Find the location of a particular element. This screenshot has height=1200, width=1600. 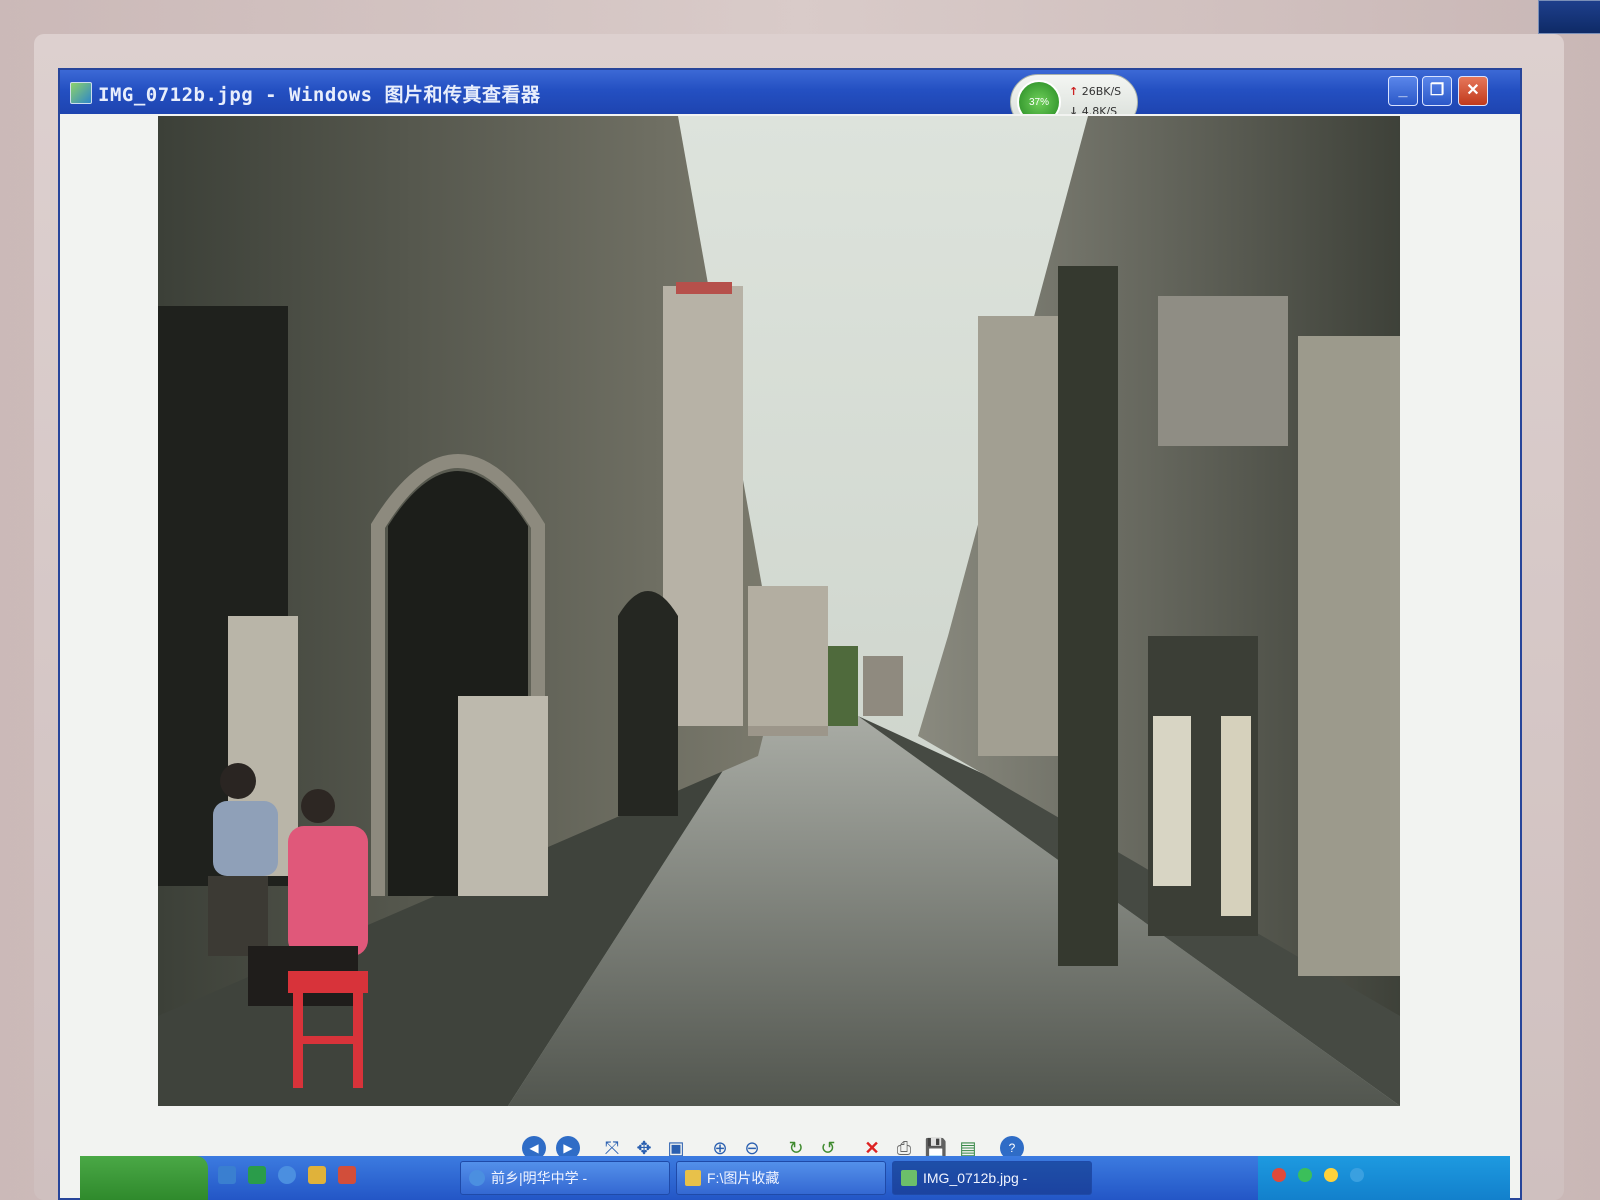

minimize-icon: _ is located at coordinates (1403, 90).